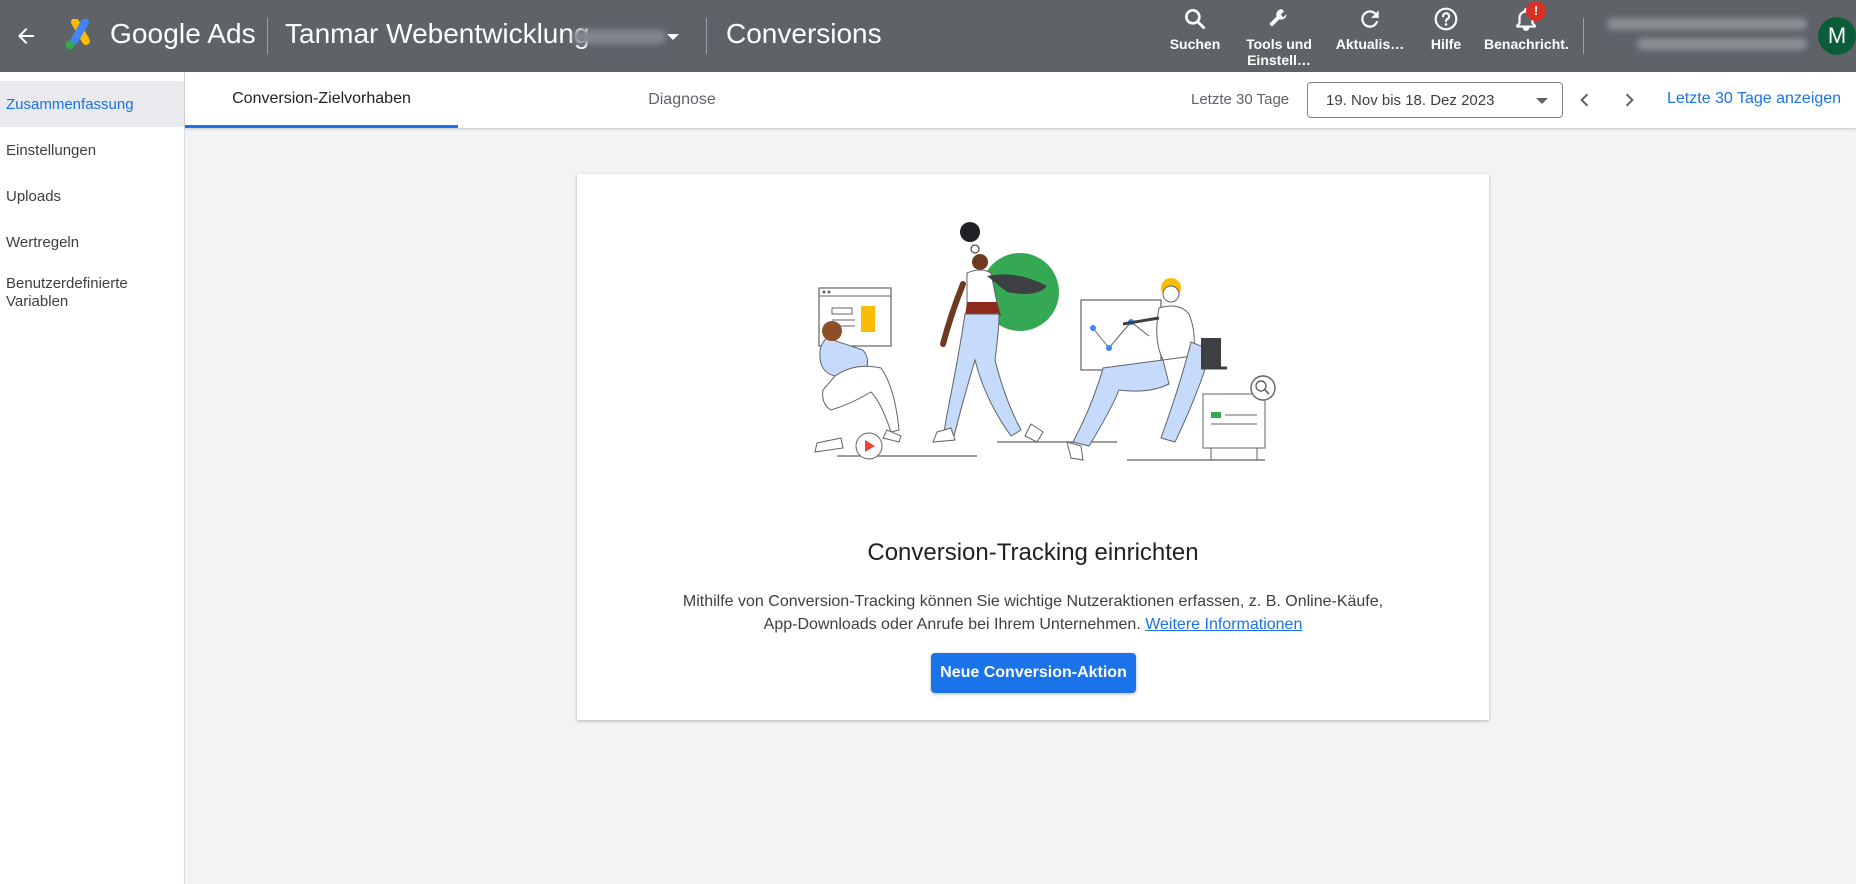  Describe the element at coordinates (1837, 36) in the screenshot. I see `avatar: M` at that location.